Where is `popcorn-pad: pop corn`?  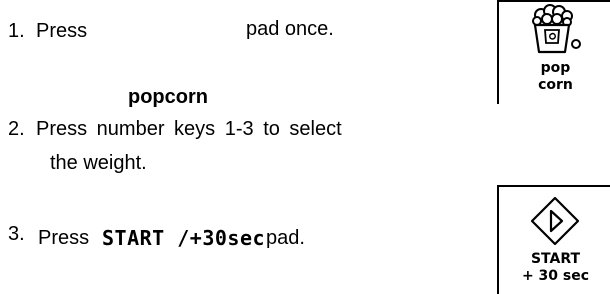 popcorn-pad: pop corn is located at coordinates (553, 52).